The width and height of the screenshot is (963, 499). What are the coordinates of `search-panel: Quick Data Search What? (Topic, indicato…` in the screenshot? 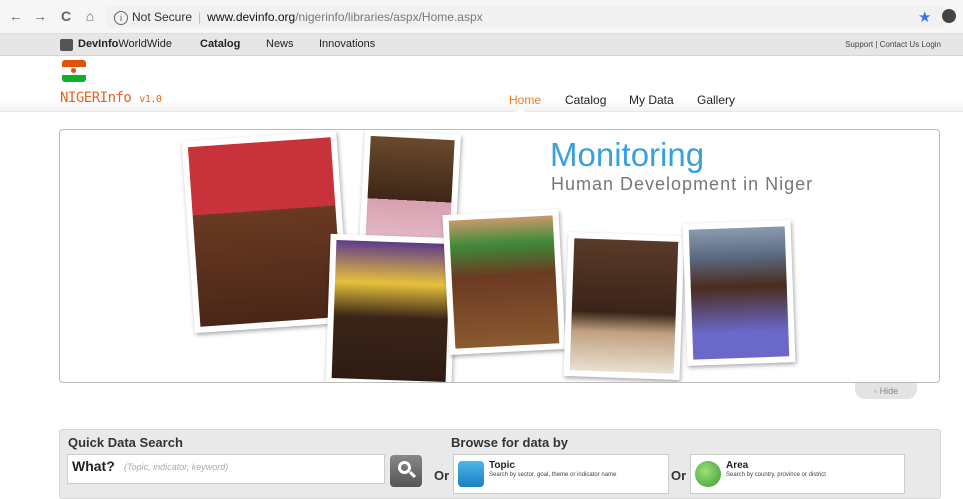 It's located at (500, 464).